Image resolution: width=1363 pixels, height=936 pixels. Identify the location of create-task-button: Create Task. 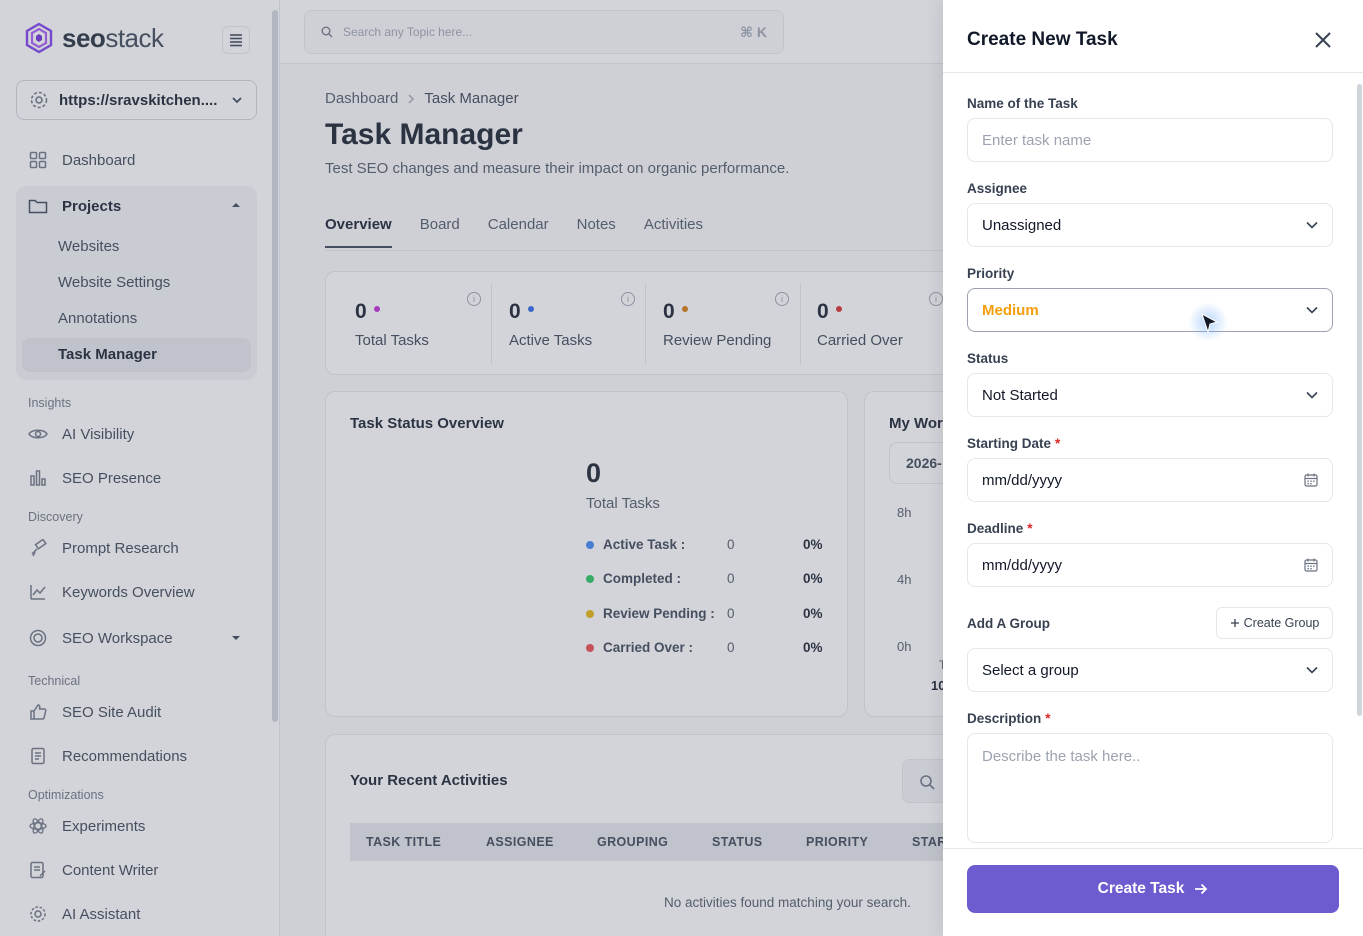
(1153, 889).